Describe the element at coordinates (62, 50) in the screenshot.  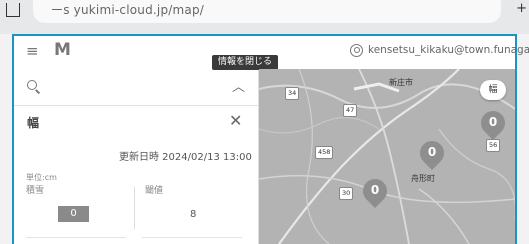
I see `app-logo: M` at that location.